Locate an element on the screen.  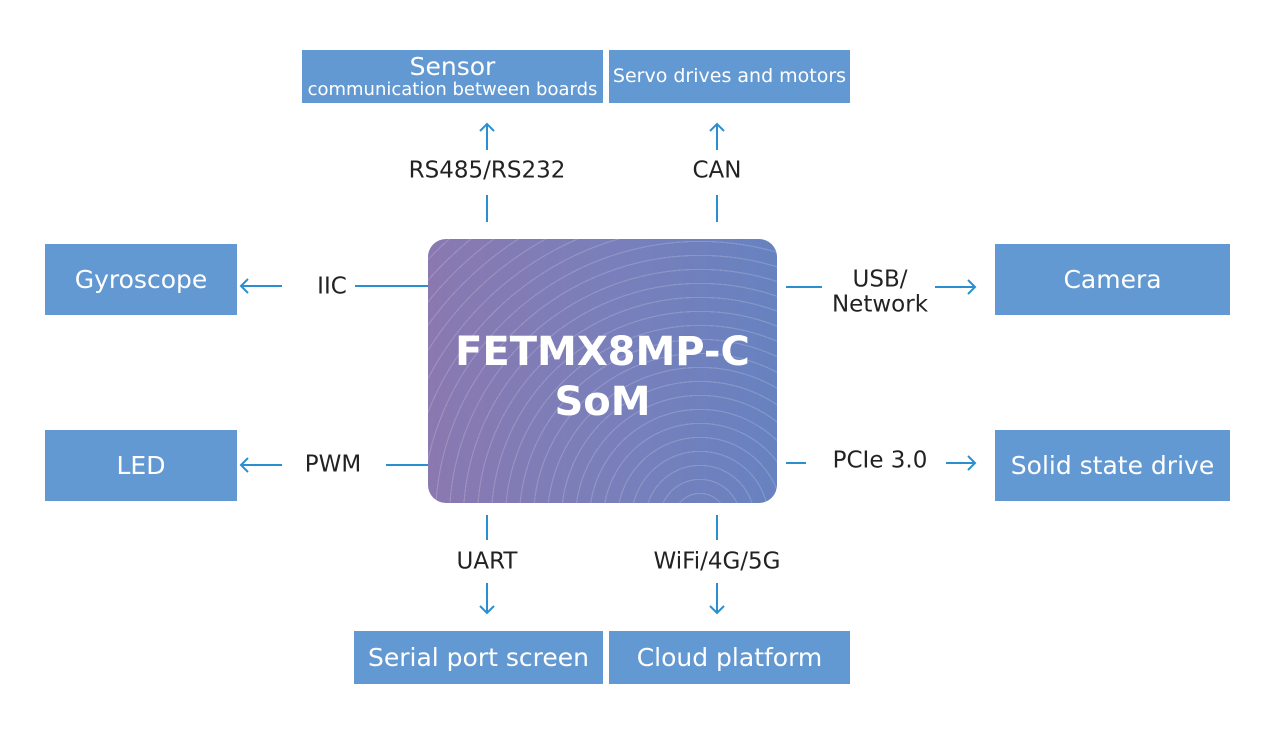
usb-label-line2: Network is located at coordinates (880, 305).